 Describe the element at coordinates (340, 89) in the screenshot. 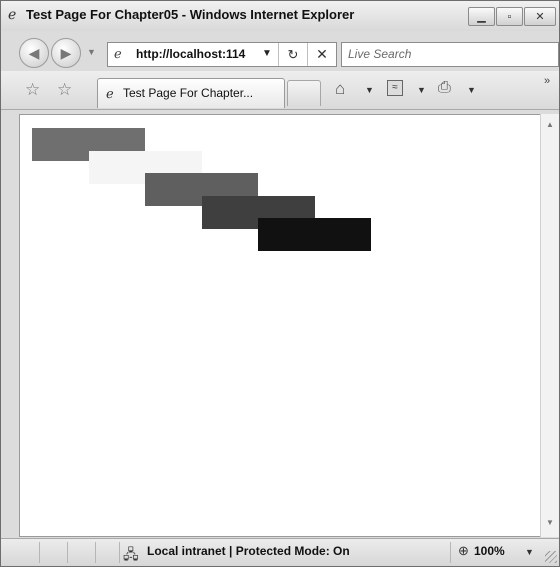

I see `home-icon: ⌂` at that location.